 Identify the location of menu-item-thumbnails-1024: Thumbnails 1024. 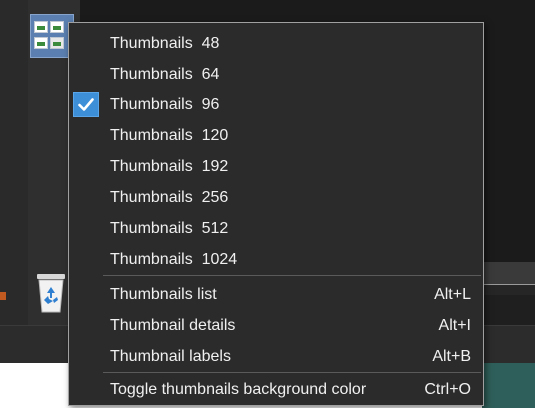
(276, 259).